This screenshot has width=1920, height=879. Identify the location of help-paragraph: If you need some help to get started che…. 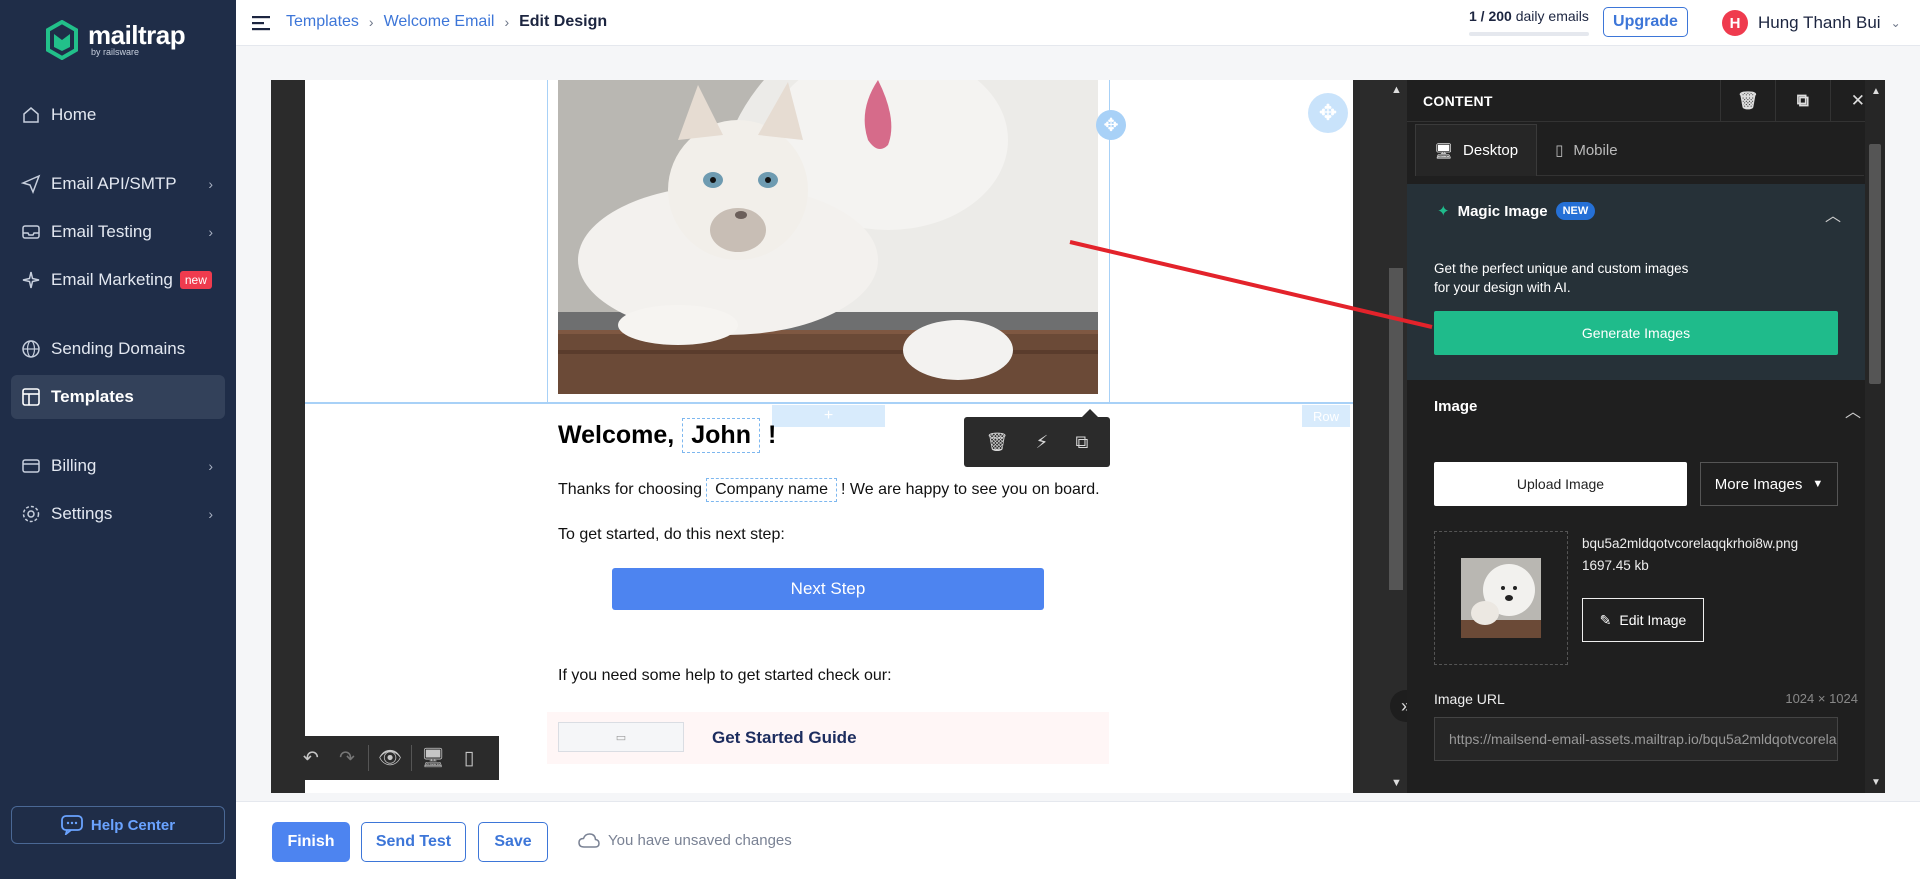
(725, 676).